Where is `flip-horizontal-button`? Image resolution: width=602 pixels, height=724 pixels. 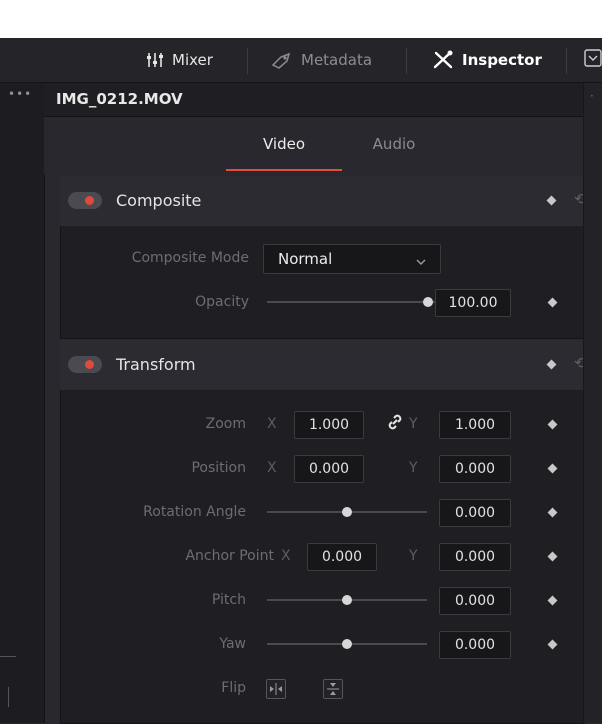 flip-horizontal-button is located at coordinates (276, 689).